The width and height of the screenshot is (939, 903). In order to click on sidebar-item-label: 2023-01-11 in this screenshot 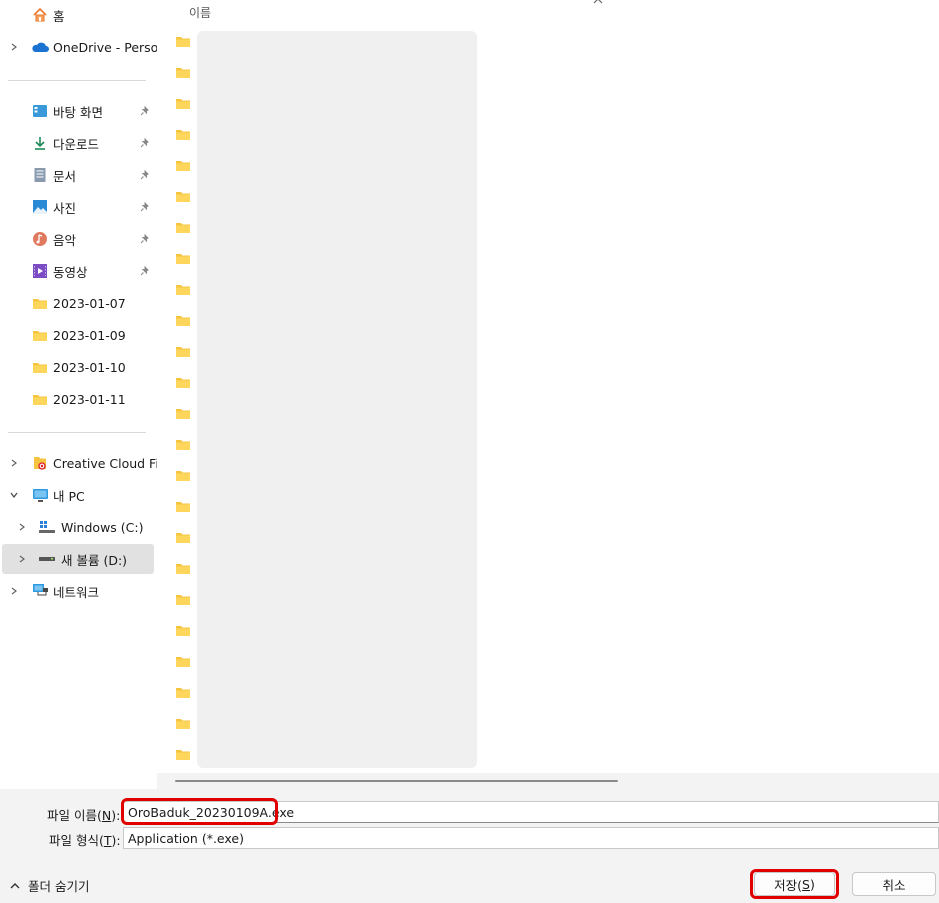, I will do `click(89, 399)`.